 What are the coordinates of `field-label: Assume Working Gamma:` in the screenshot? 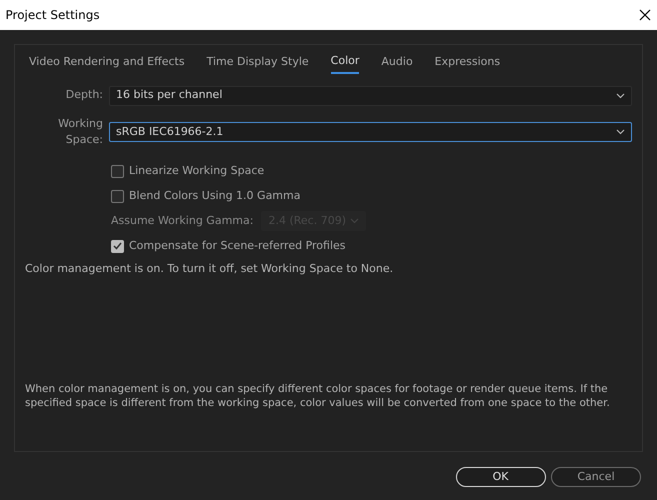 It's located at (182, 220).